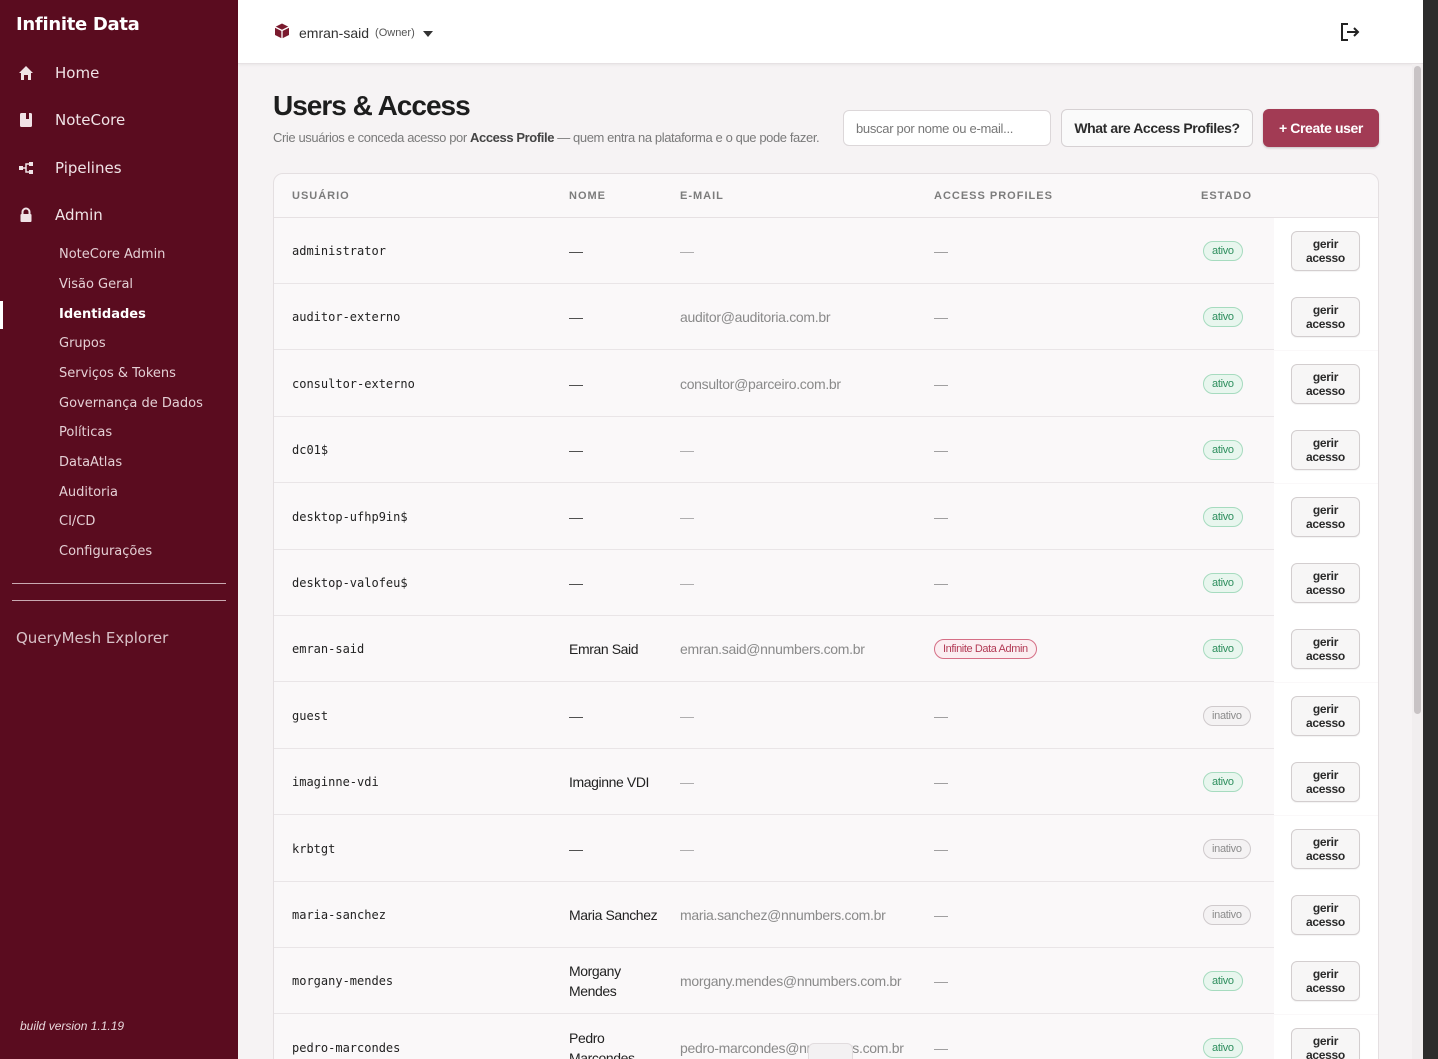  I want to click on admin-item-label: NoteCore Admin, so click(112, 254).